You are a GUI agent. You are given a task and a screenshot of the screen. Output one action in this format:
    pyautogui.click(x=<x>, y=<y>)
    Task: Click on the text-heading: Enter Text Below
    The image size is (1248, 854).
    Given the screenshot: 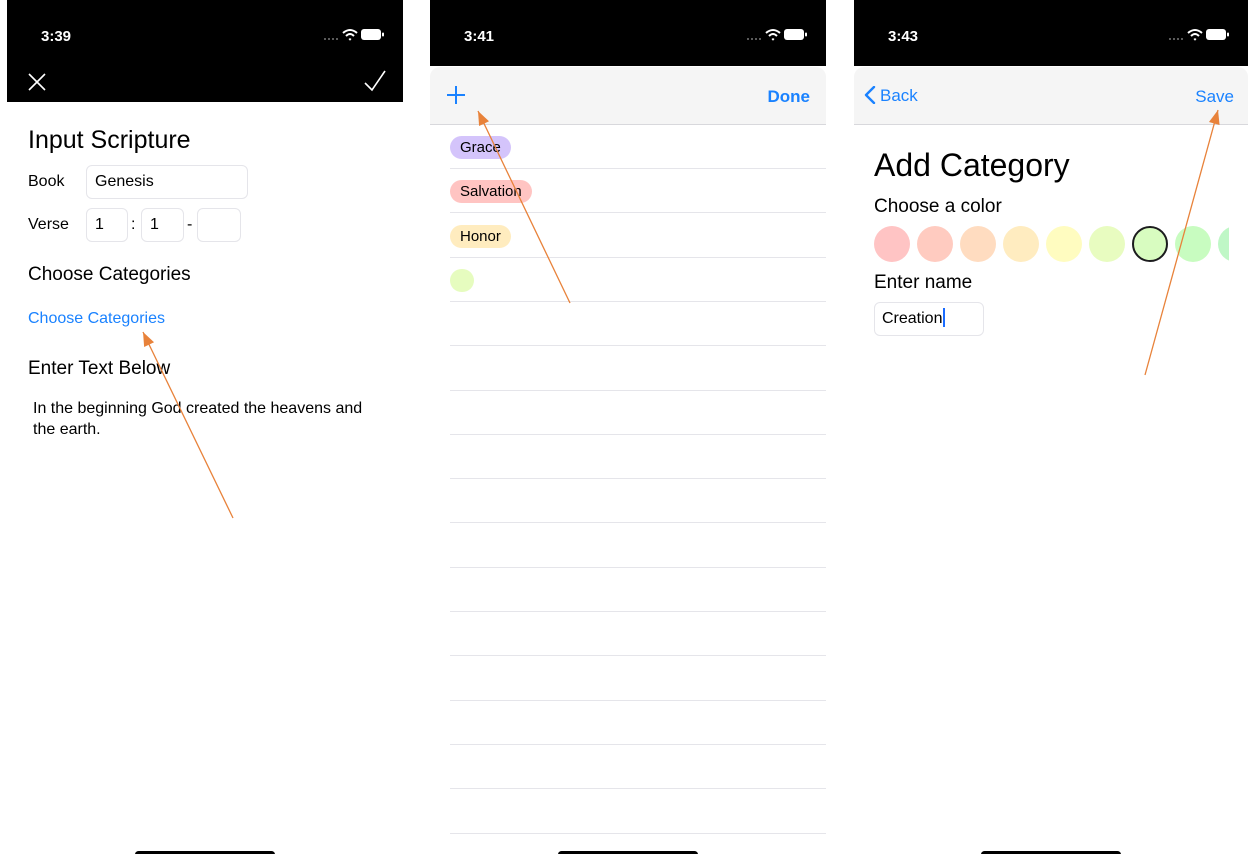 What is the action you would take?
    pyautogui.click(x=99, y=368)
    